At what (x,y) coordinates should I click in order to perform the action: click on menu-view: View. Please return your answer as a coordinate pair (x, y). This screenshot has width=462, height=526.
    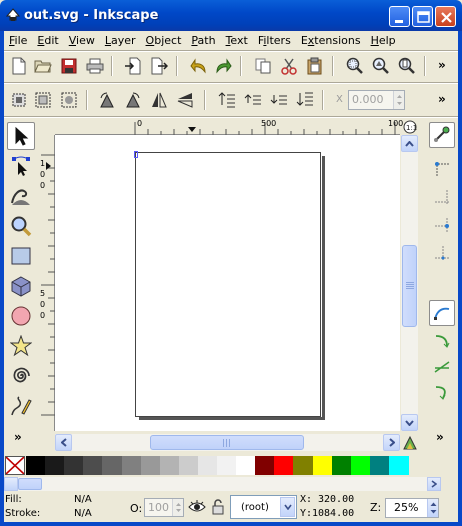
    Looking at the image, I should click on (82, 40).